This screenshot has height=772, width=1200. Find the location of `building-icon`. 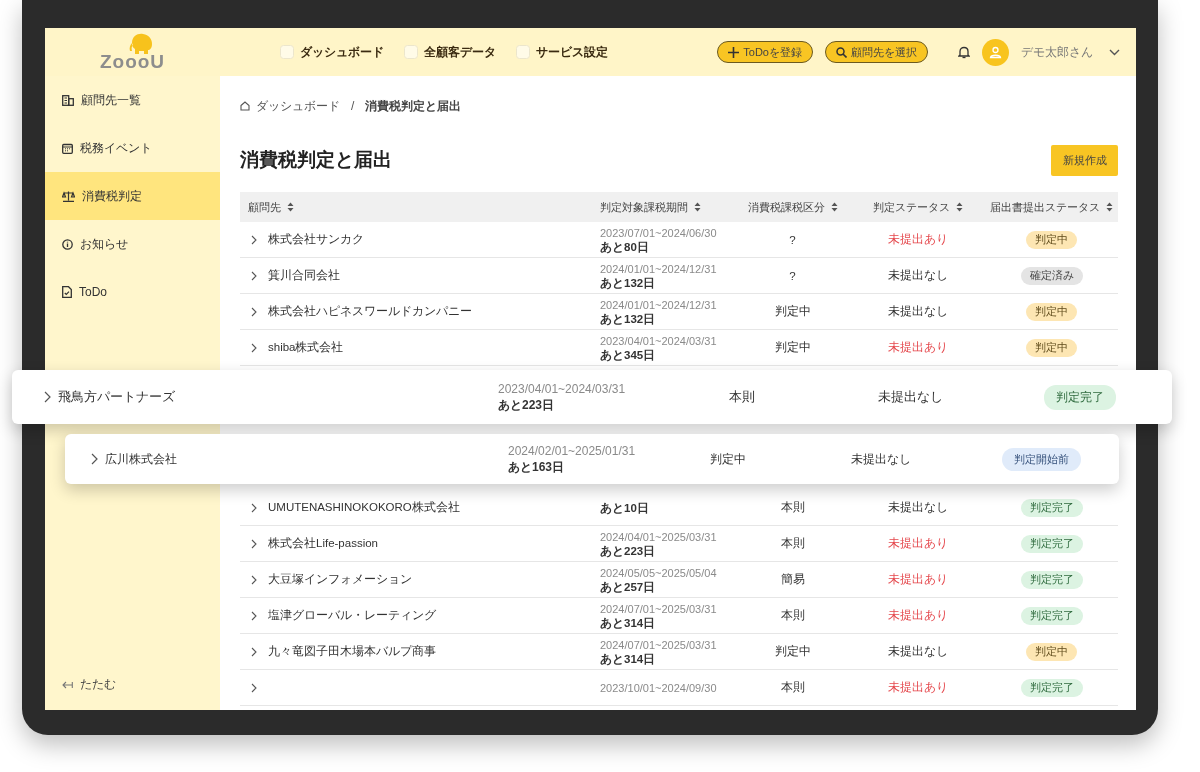

building-icon is located at coordinates (68, 100).